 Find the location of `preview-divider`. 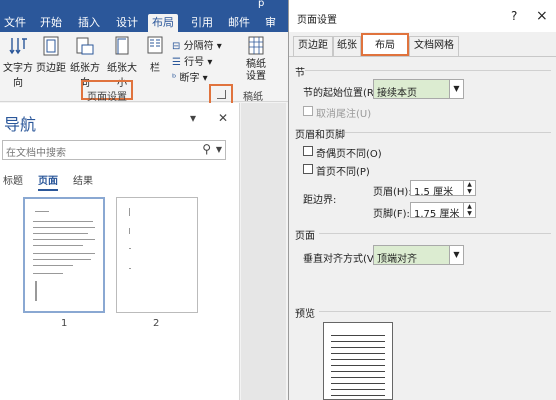

preview-divider is located at coordinates (435, 311).